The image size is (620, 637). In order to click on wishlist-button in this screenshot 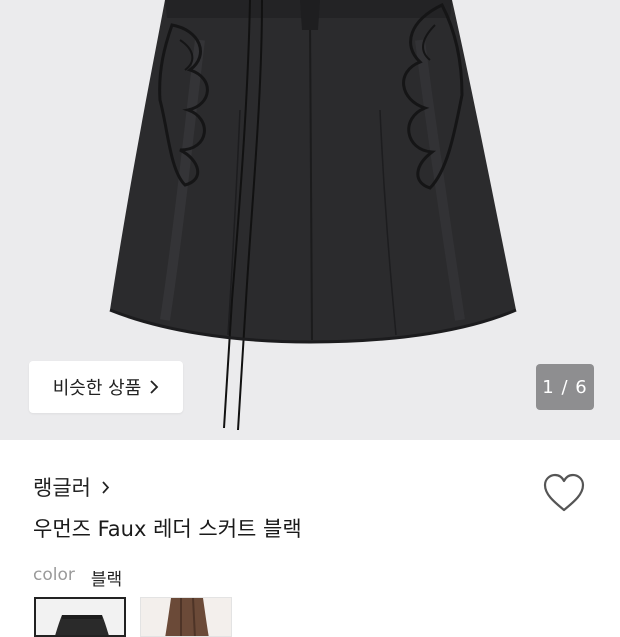, I will do `click(564, 493)`.